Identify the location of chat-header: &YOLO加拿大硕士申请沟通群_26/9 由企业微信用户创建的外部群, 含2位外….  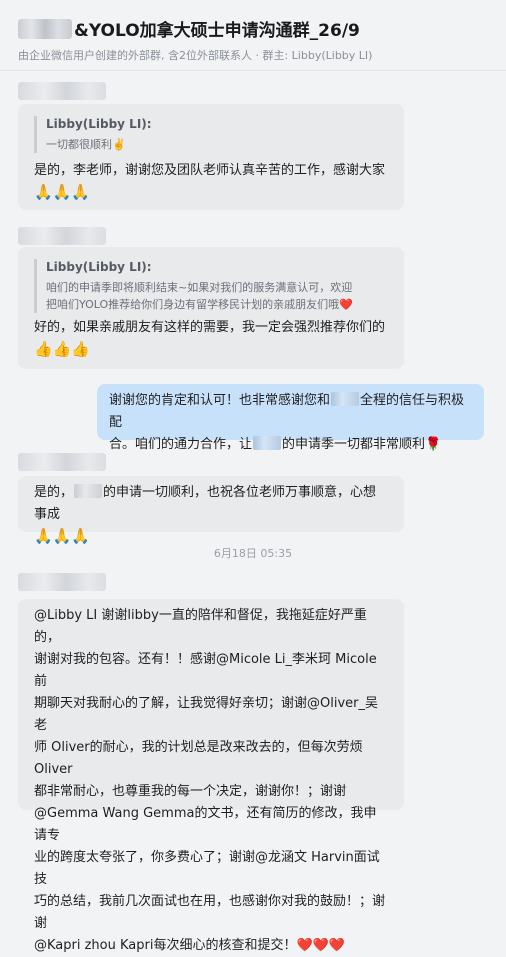
(253, 36).